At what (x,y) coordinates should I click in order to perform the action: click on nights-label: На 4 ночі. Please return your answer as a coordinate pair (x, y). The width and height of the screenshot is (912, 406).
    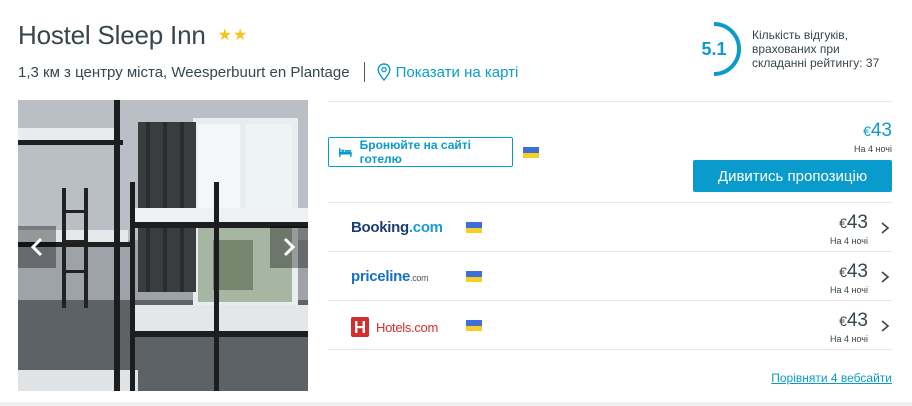
    Looking at the image, I should click on (873, 149).